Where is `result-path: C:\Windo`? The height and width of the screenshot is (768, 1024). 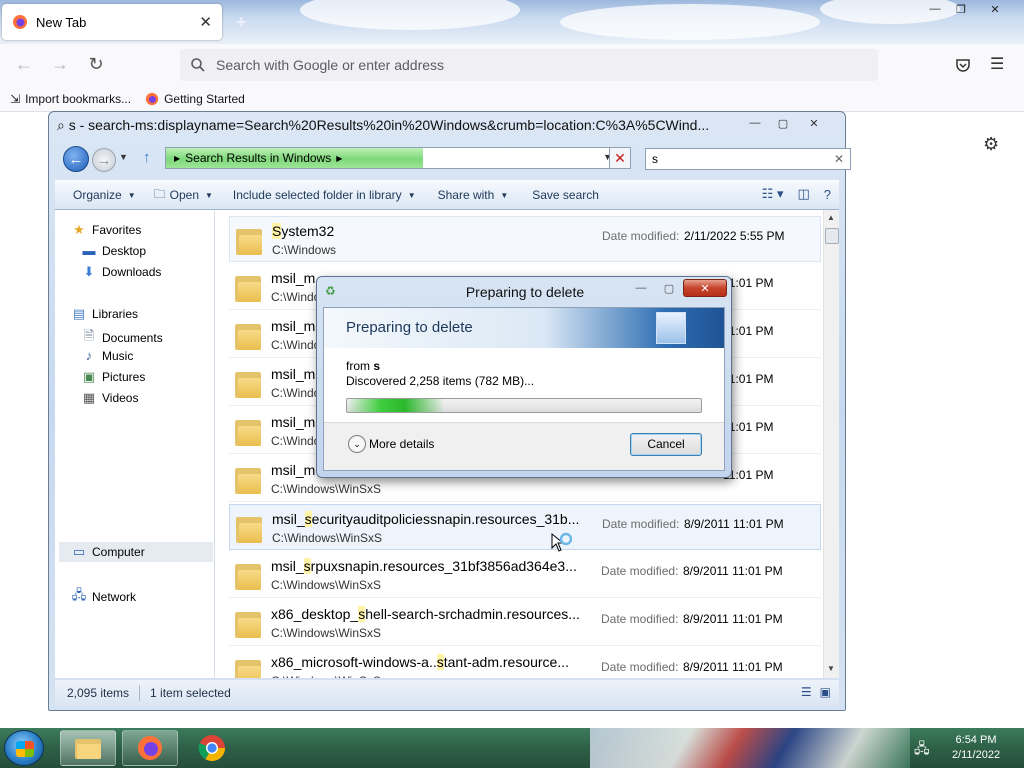 result-path: C:\Windo is located at coordinates (296, 393).